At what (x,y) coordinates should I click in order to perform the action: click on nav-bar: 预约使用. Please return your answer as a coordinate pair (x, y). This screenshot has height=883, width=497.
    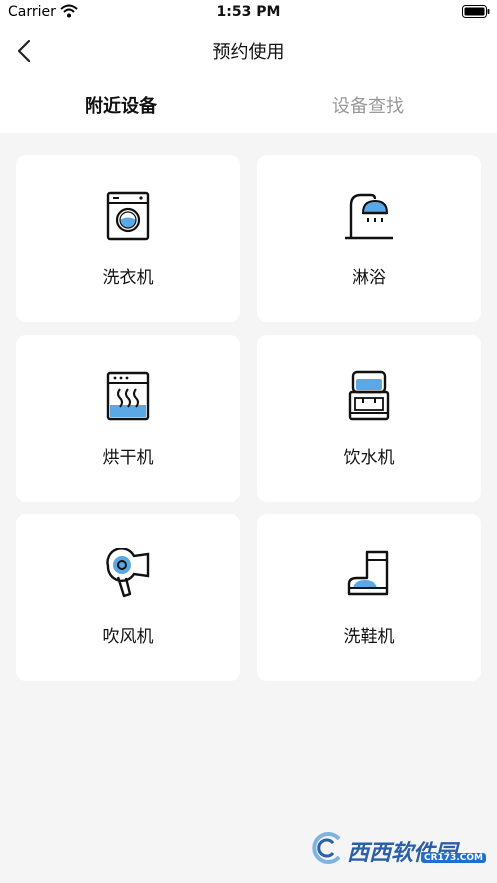
    Looking at the image, I should click on (248, 50).